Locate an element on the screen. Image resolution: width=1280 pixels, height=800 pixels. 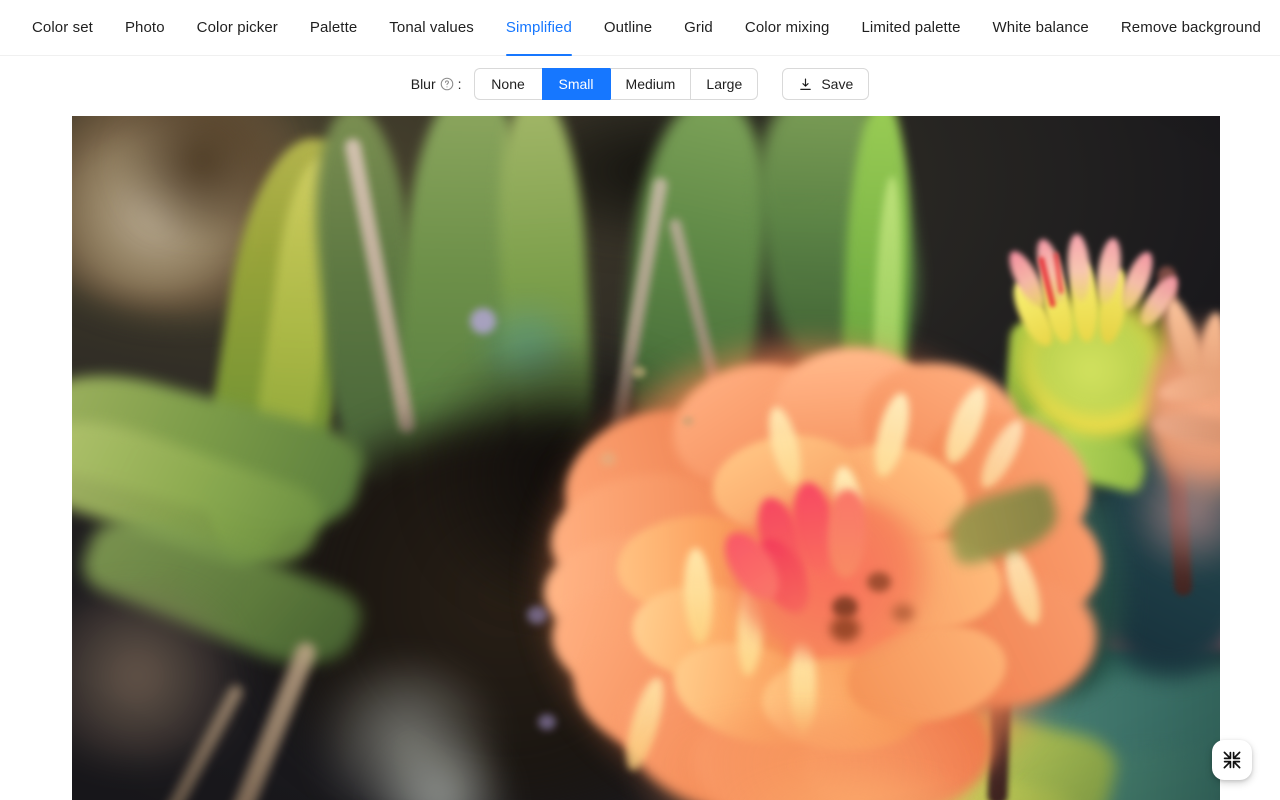
blur-option-label: Large is located at coordinates (724, 84).